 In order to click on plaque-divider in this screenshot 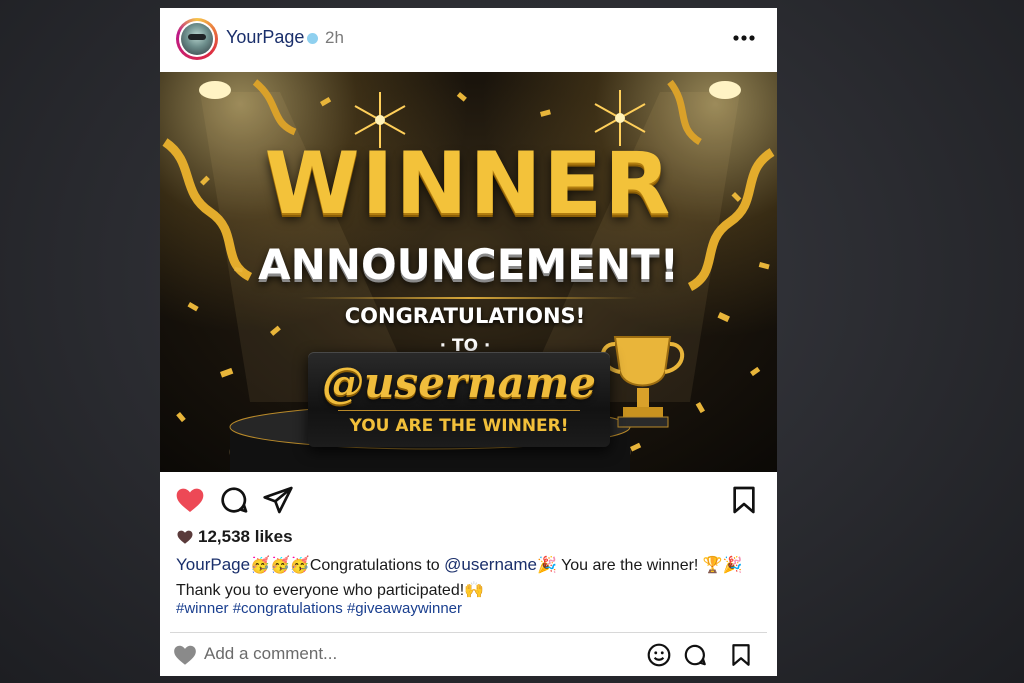, I will do `click(459, 410)`.